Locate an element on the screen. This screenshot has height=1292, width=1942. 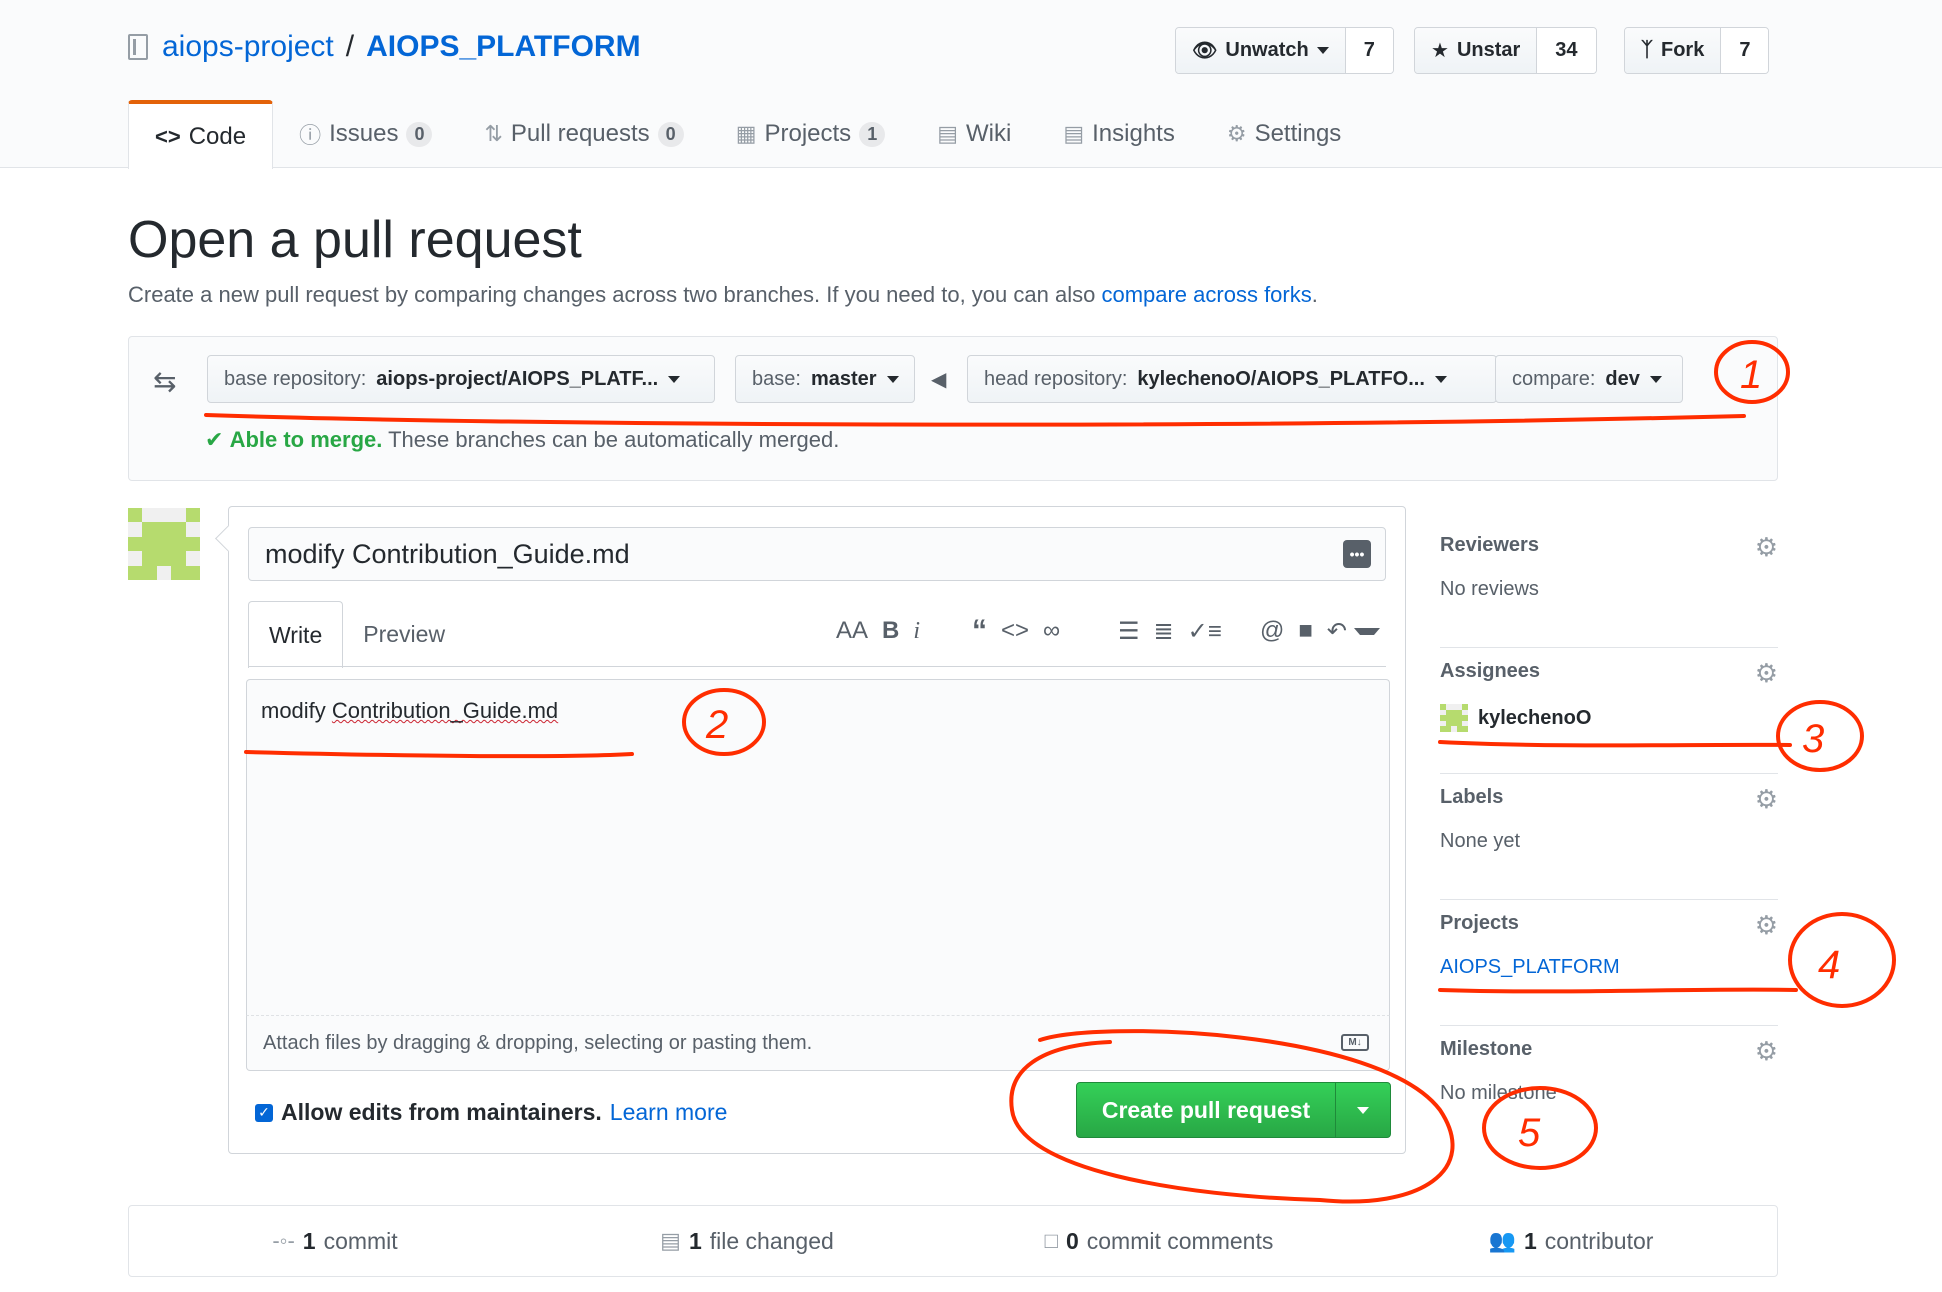
sidebar-value: No milestone is located at coordinates (1498, 1093).